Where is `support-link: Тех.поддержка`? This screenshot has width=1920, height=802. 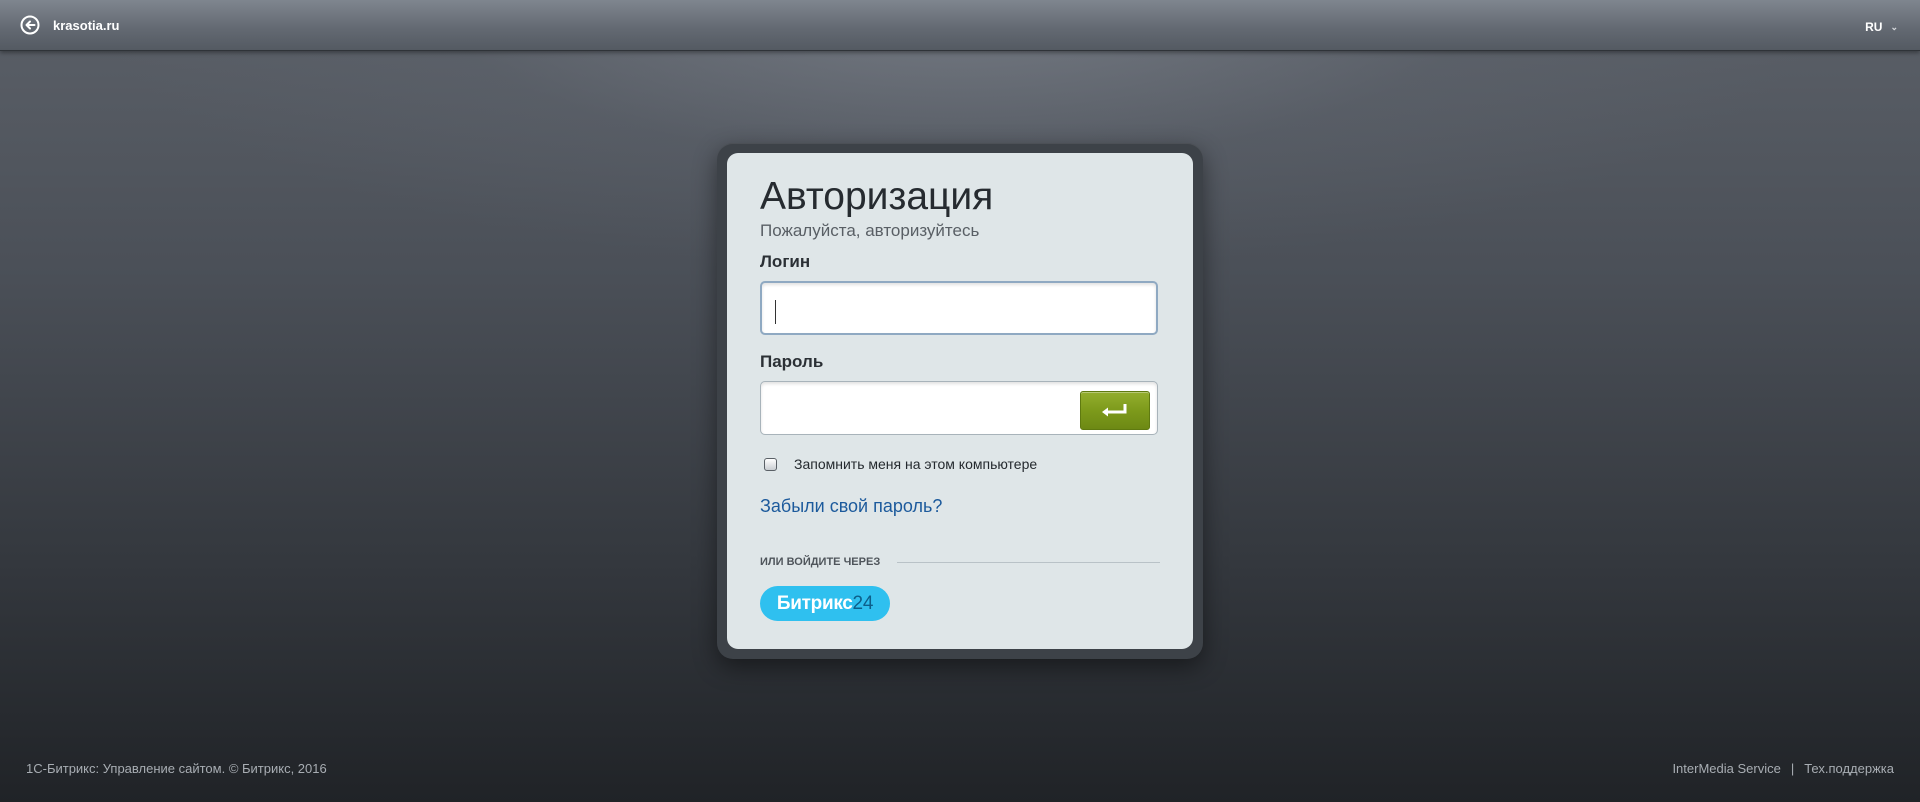 support-link: Тех.поддержка is located at coordinates (1849, 768).